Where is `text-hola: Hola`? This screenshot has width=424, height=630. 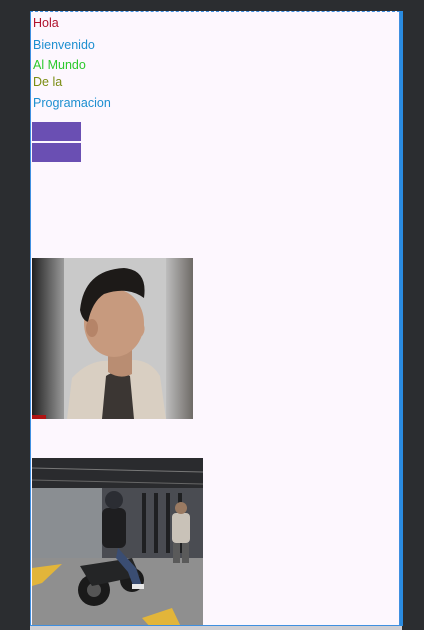
text-hola: Hola is located at coordinates (46, 23).